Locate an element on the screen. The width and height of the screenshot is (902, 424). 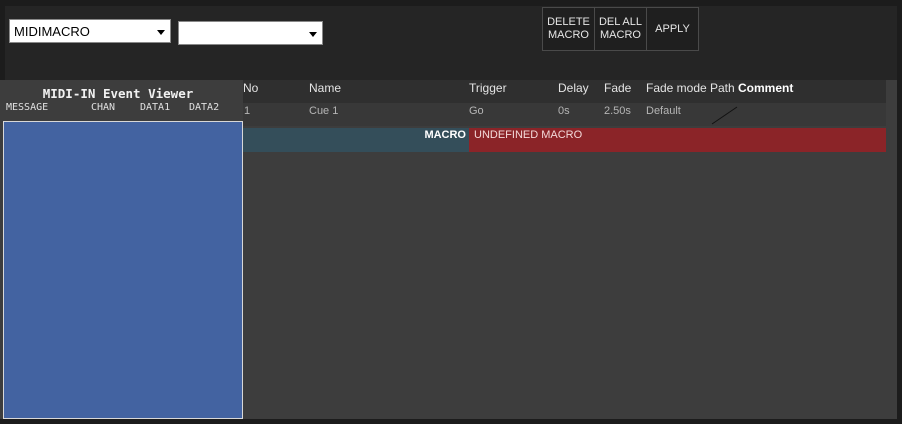
macro-button-group: DELETE MACRO DEL ALL MACRO APPLY is located at coordinates (620, 29).